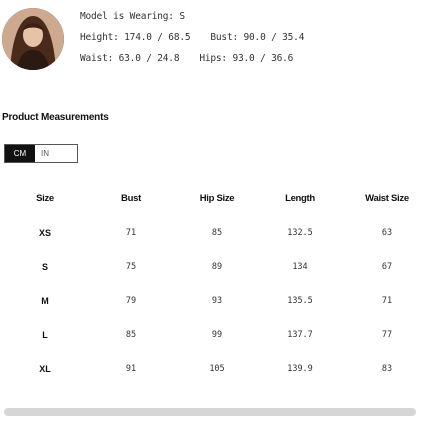 The height and width of the screenshot is (426, 438). I want to click on model-avatar, so click(33, 39).